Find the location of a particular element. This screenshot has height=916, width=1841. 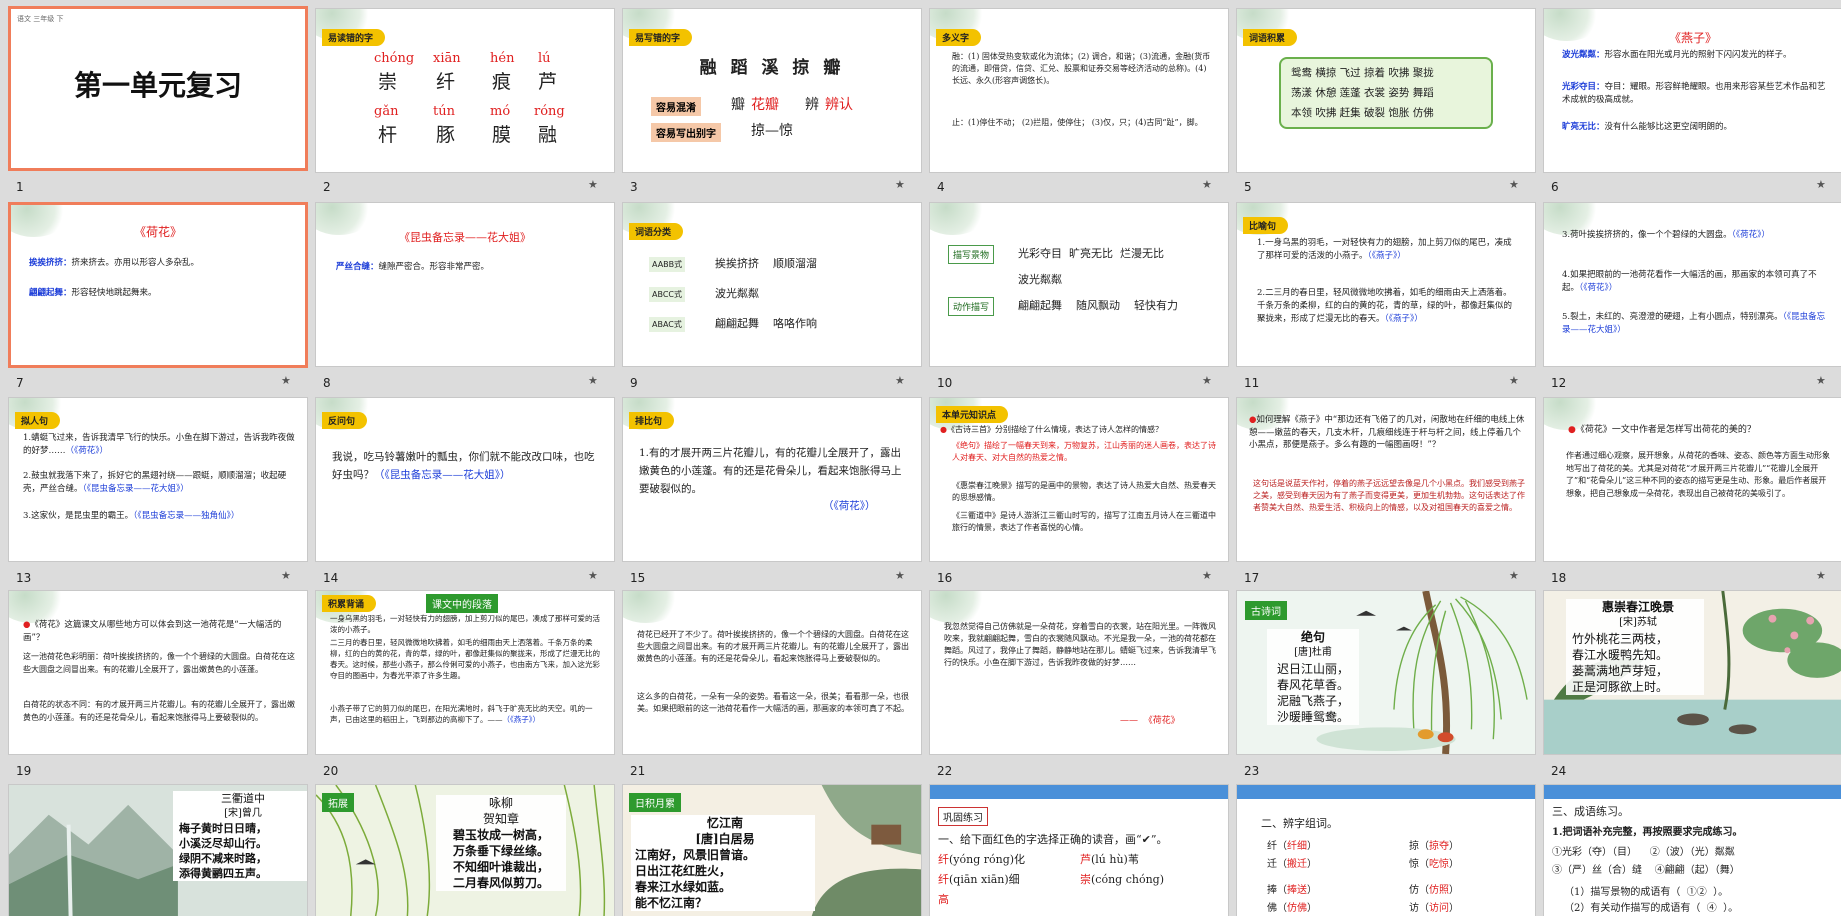

exercise-line: ③（严）丝（合）缝 ④翩翩（起）（舞） is located at coordinates (1646, 870).